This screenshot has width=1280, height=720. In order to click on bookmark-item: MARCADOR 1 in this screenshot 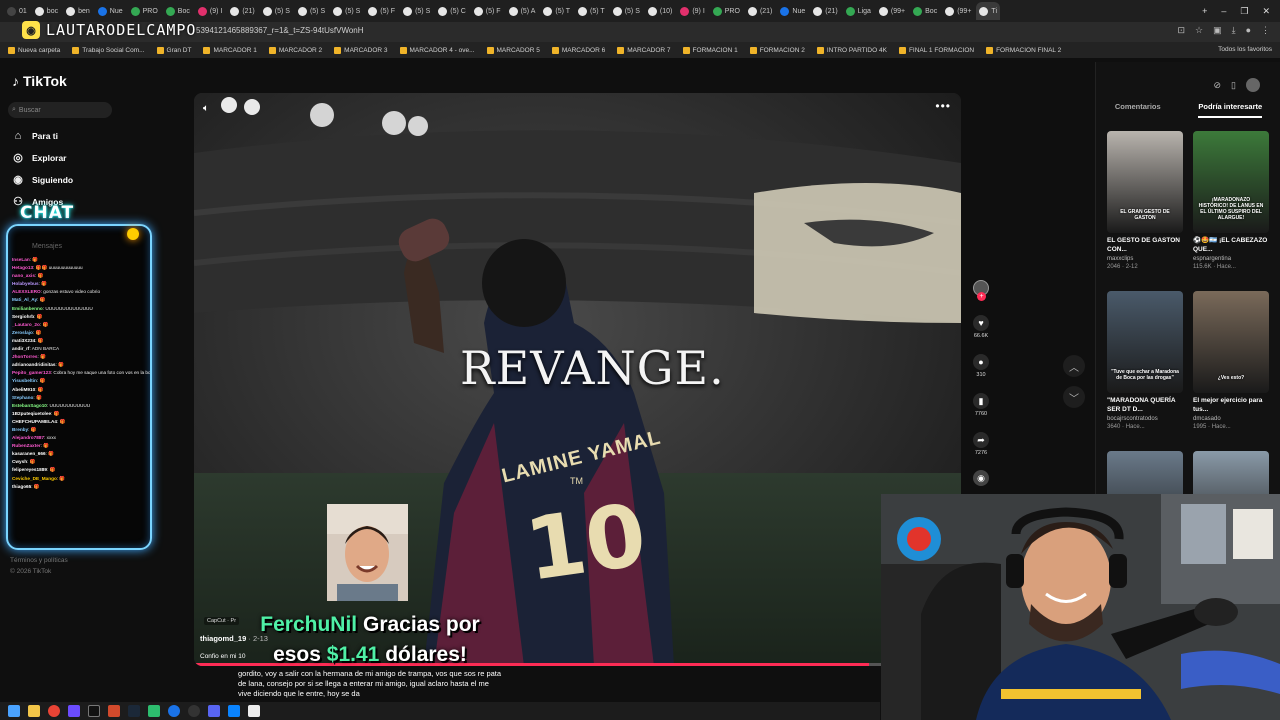, I will do `click(230, 50)`.